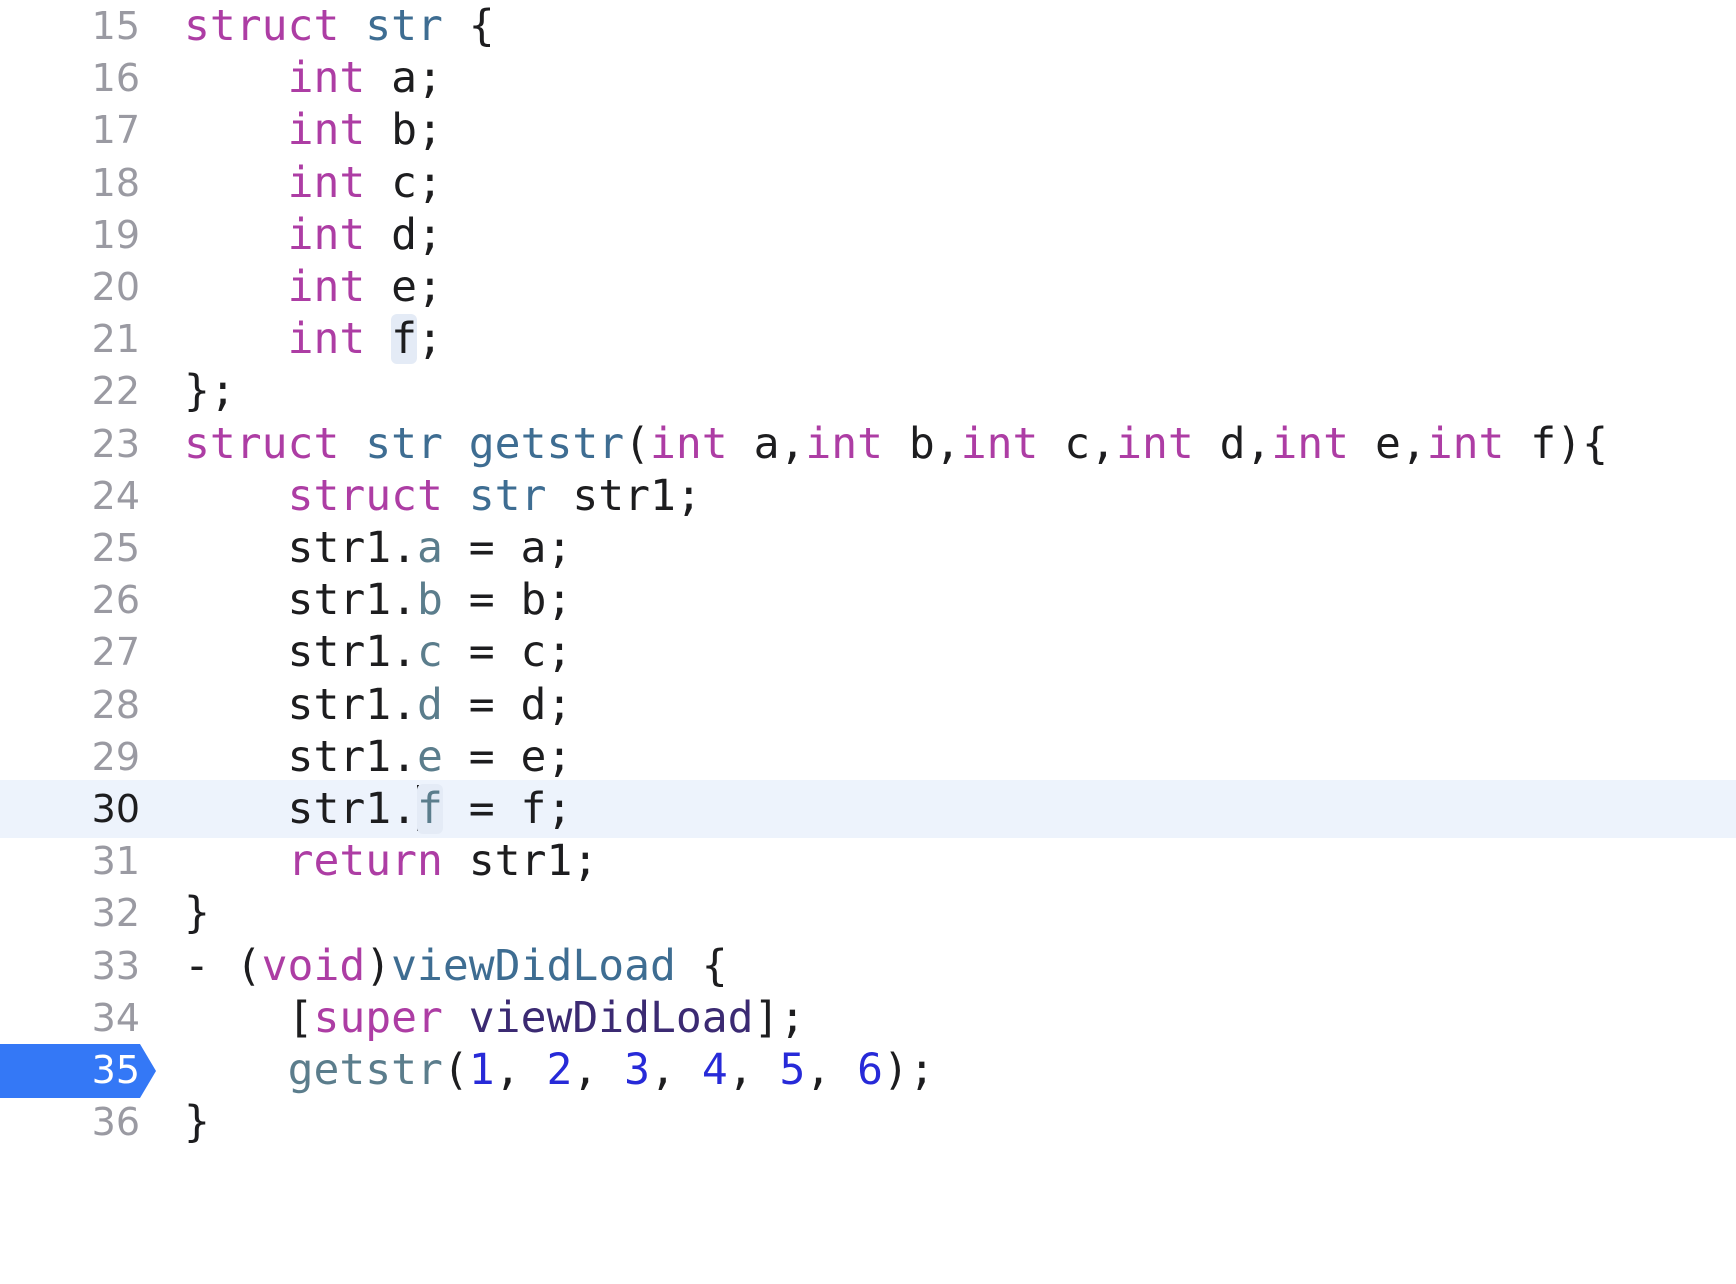 This screenshot has height=1284, width=1736. Describe the element at coordinates (766, 443) in the screenshot. I see `code-token: a,` at that location.